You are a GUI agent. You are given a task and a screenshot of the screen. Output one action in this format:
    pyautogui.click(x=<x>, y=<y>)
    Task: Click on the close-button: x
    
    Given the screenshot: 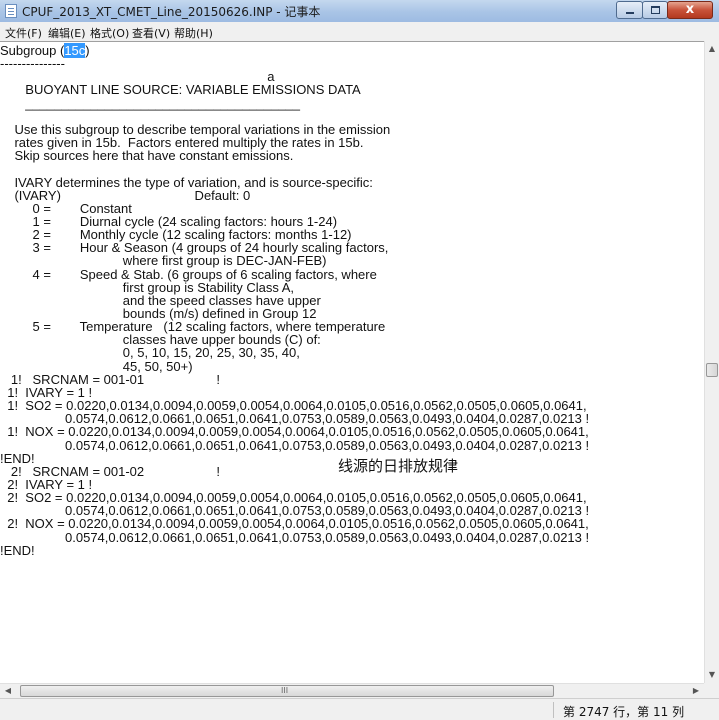 What is the action you would take?
    pyautogui.click(x=690, y=10)
    